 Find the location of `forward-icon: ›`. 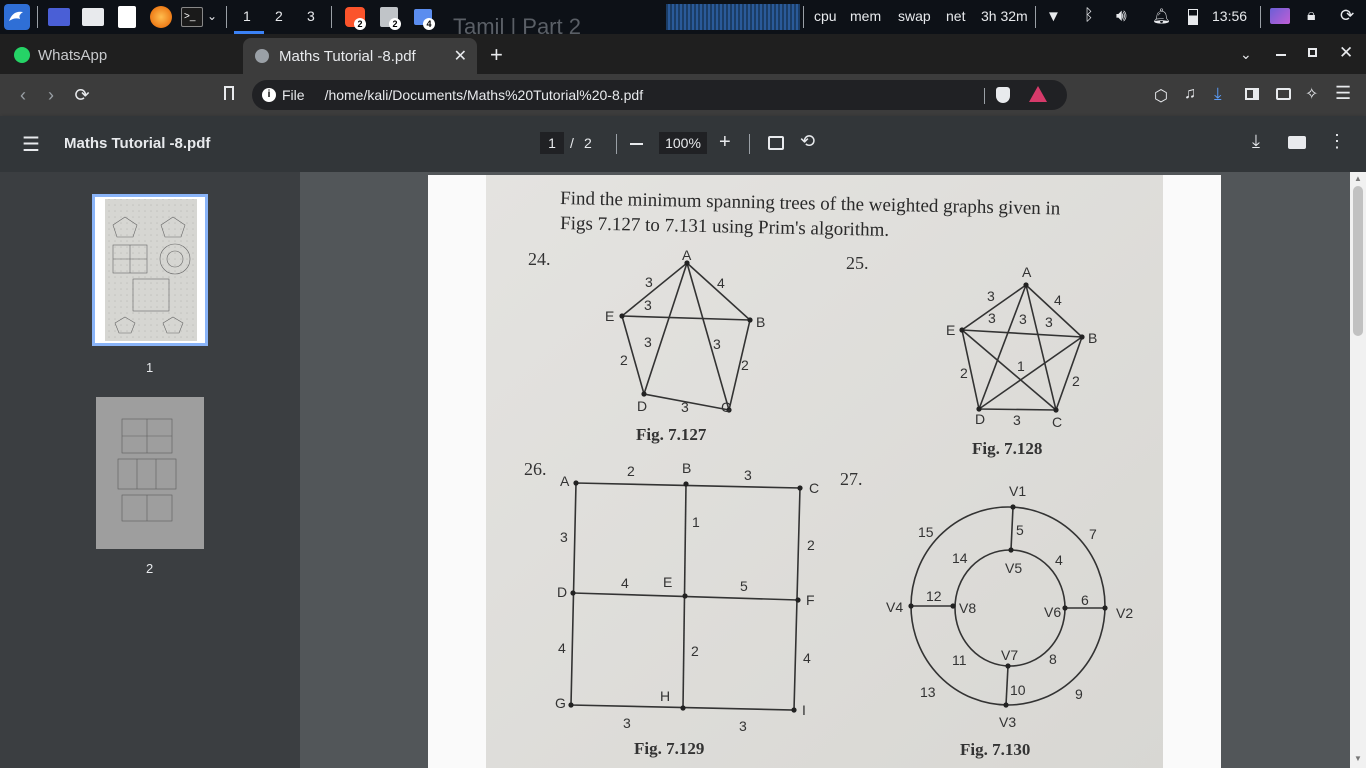

forward-icon: › is located at coordinates (51, 95).